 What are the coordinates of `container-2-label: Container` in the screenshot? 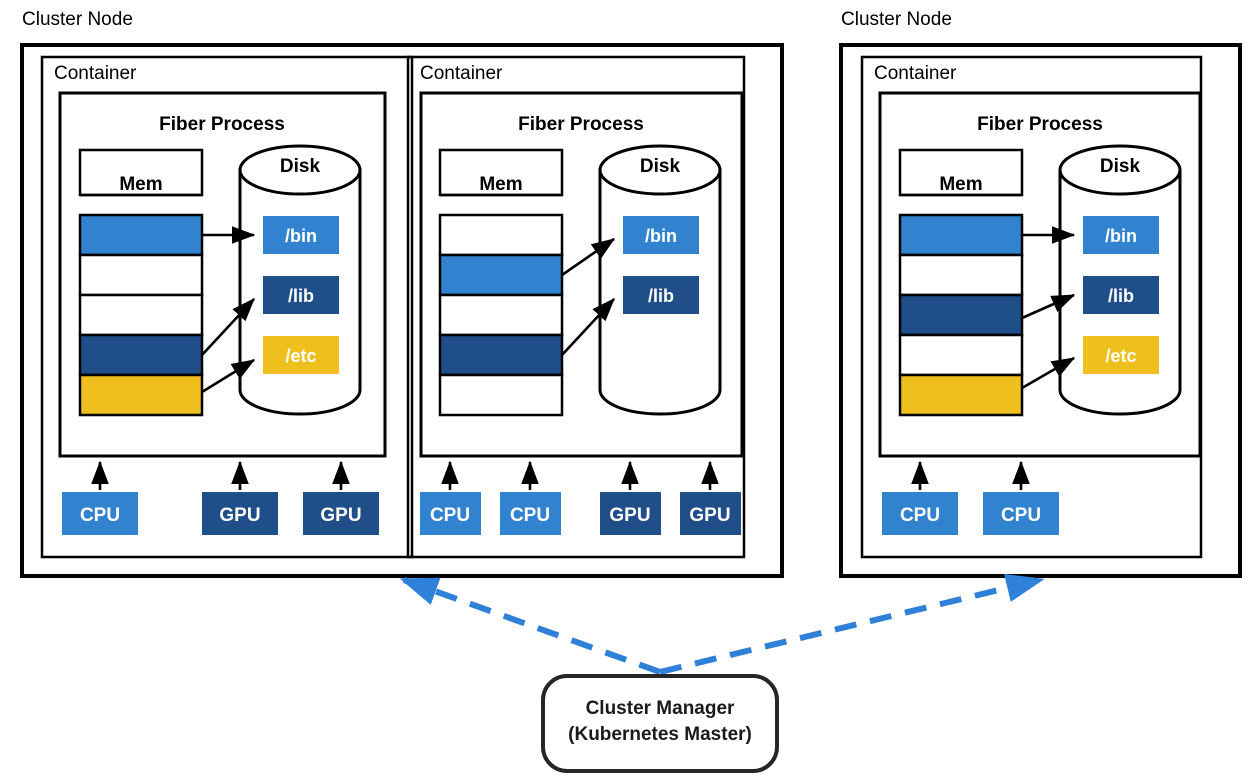 It's located at (461, 73).